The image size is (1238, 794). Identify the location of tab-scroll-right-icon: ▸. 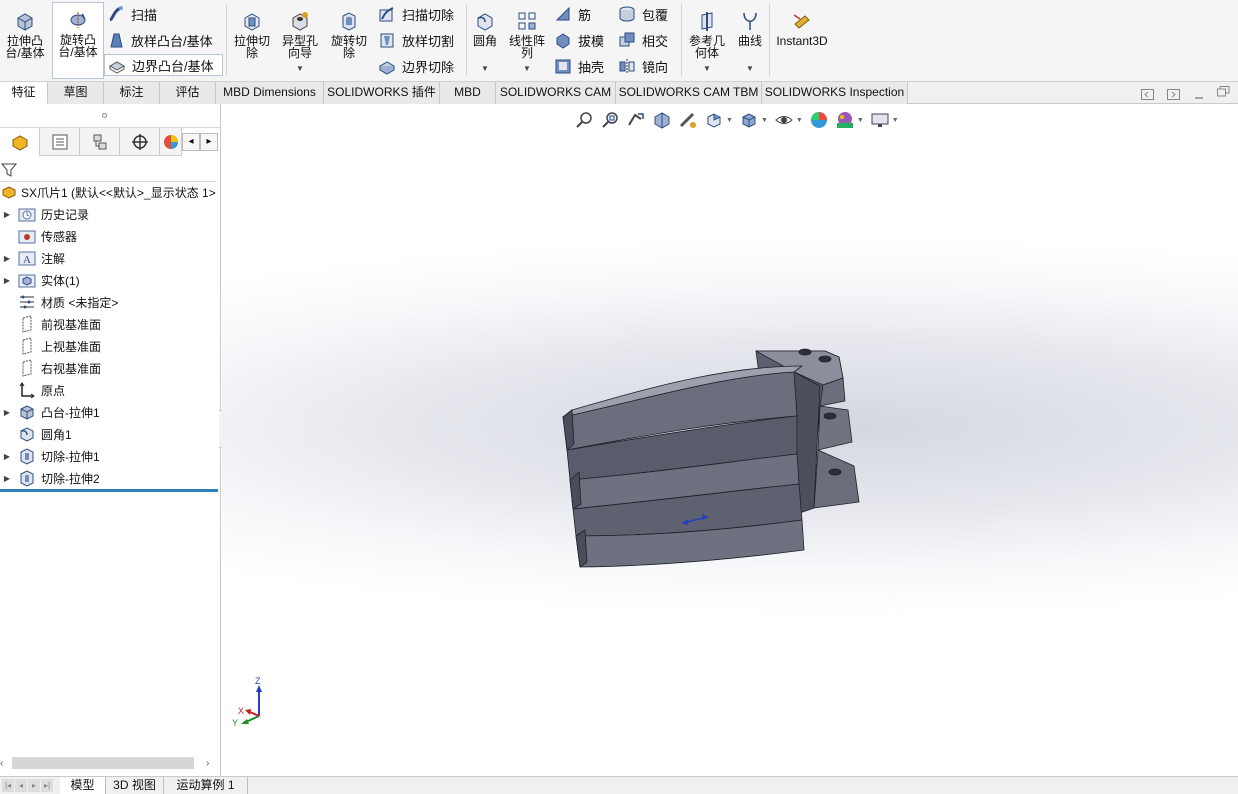
(209, 142).